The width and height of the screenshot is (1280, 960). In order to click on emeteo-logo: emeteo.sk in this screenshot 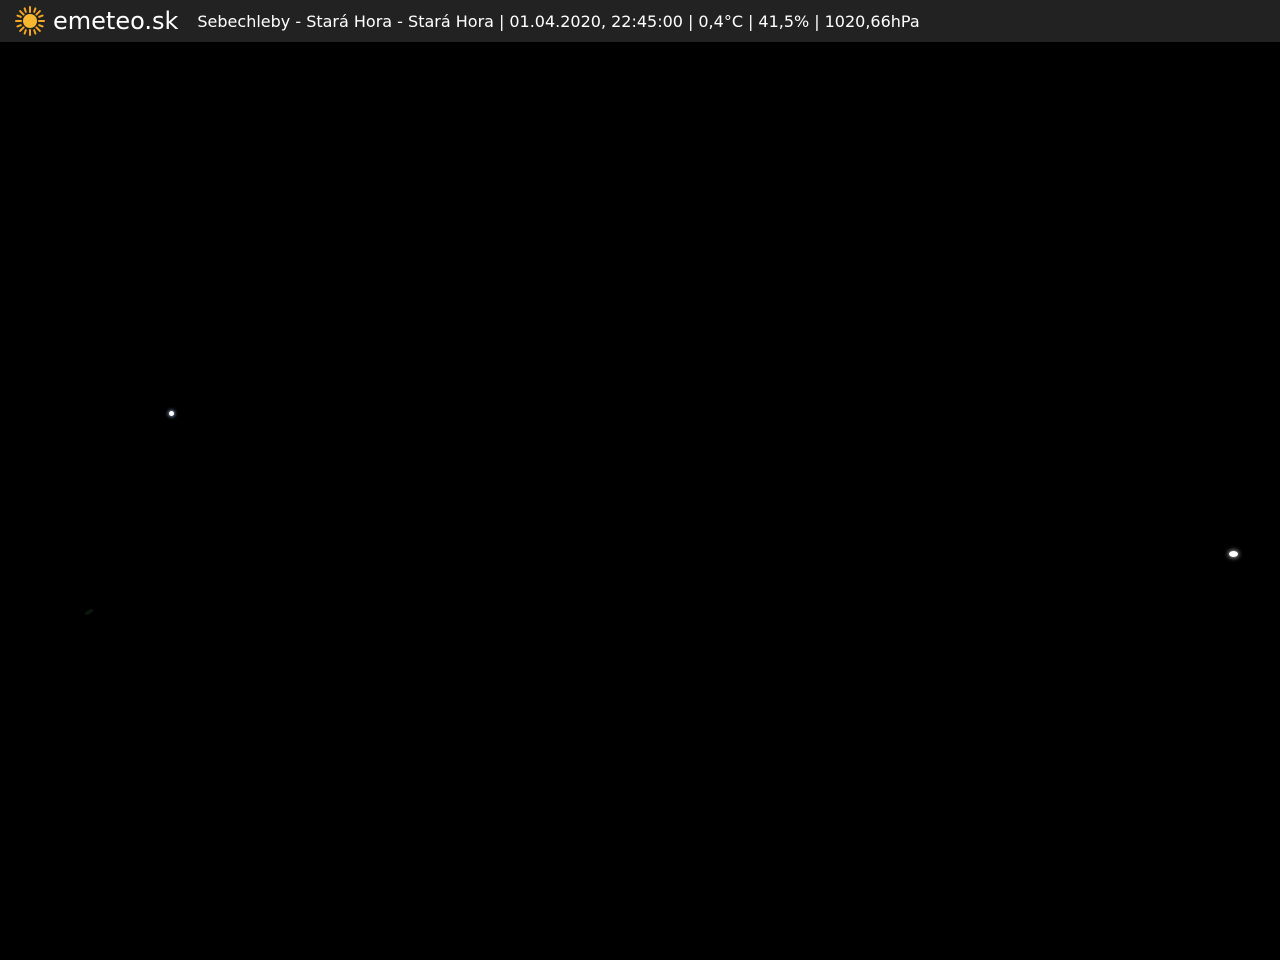, I will do `click(96, 21)`.